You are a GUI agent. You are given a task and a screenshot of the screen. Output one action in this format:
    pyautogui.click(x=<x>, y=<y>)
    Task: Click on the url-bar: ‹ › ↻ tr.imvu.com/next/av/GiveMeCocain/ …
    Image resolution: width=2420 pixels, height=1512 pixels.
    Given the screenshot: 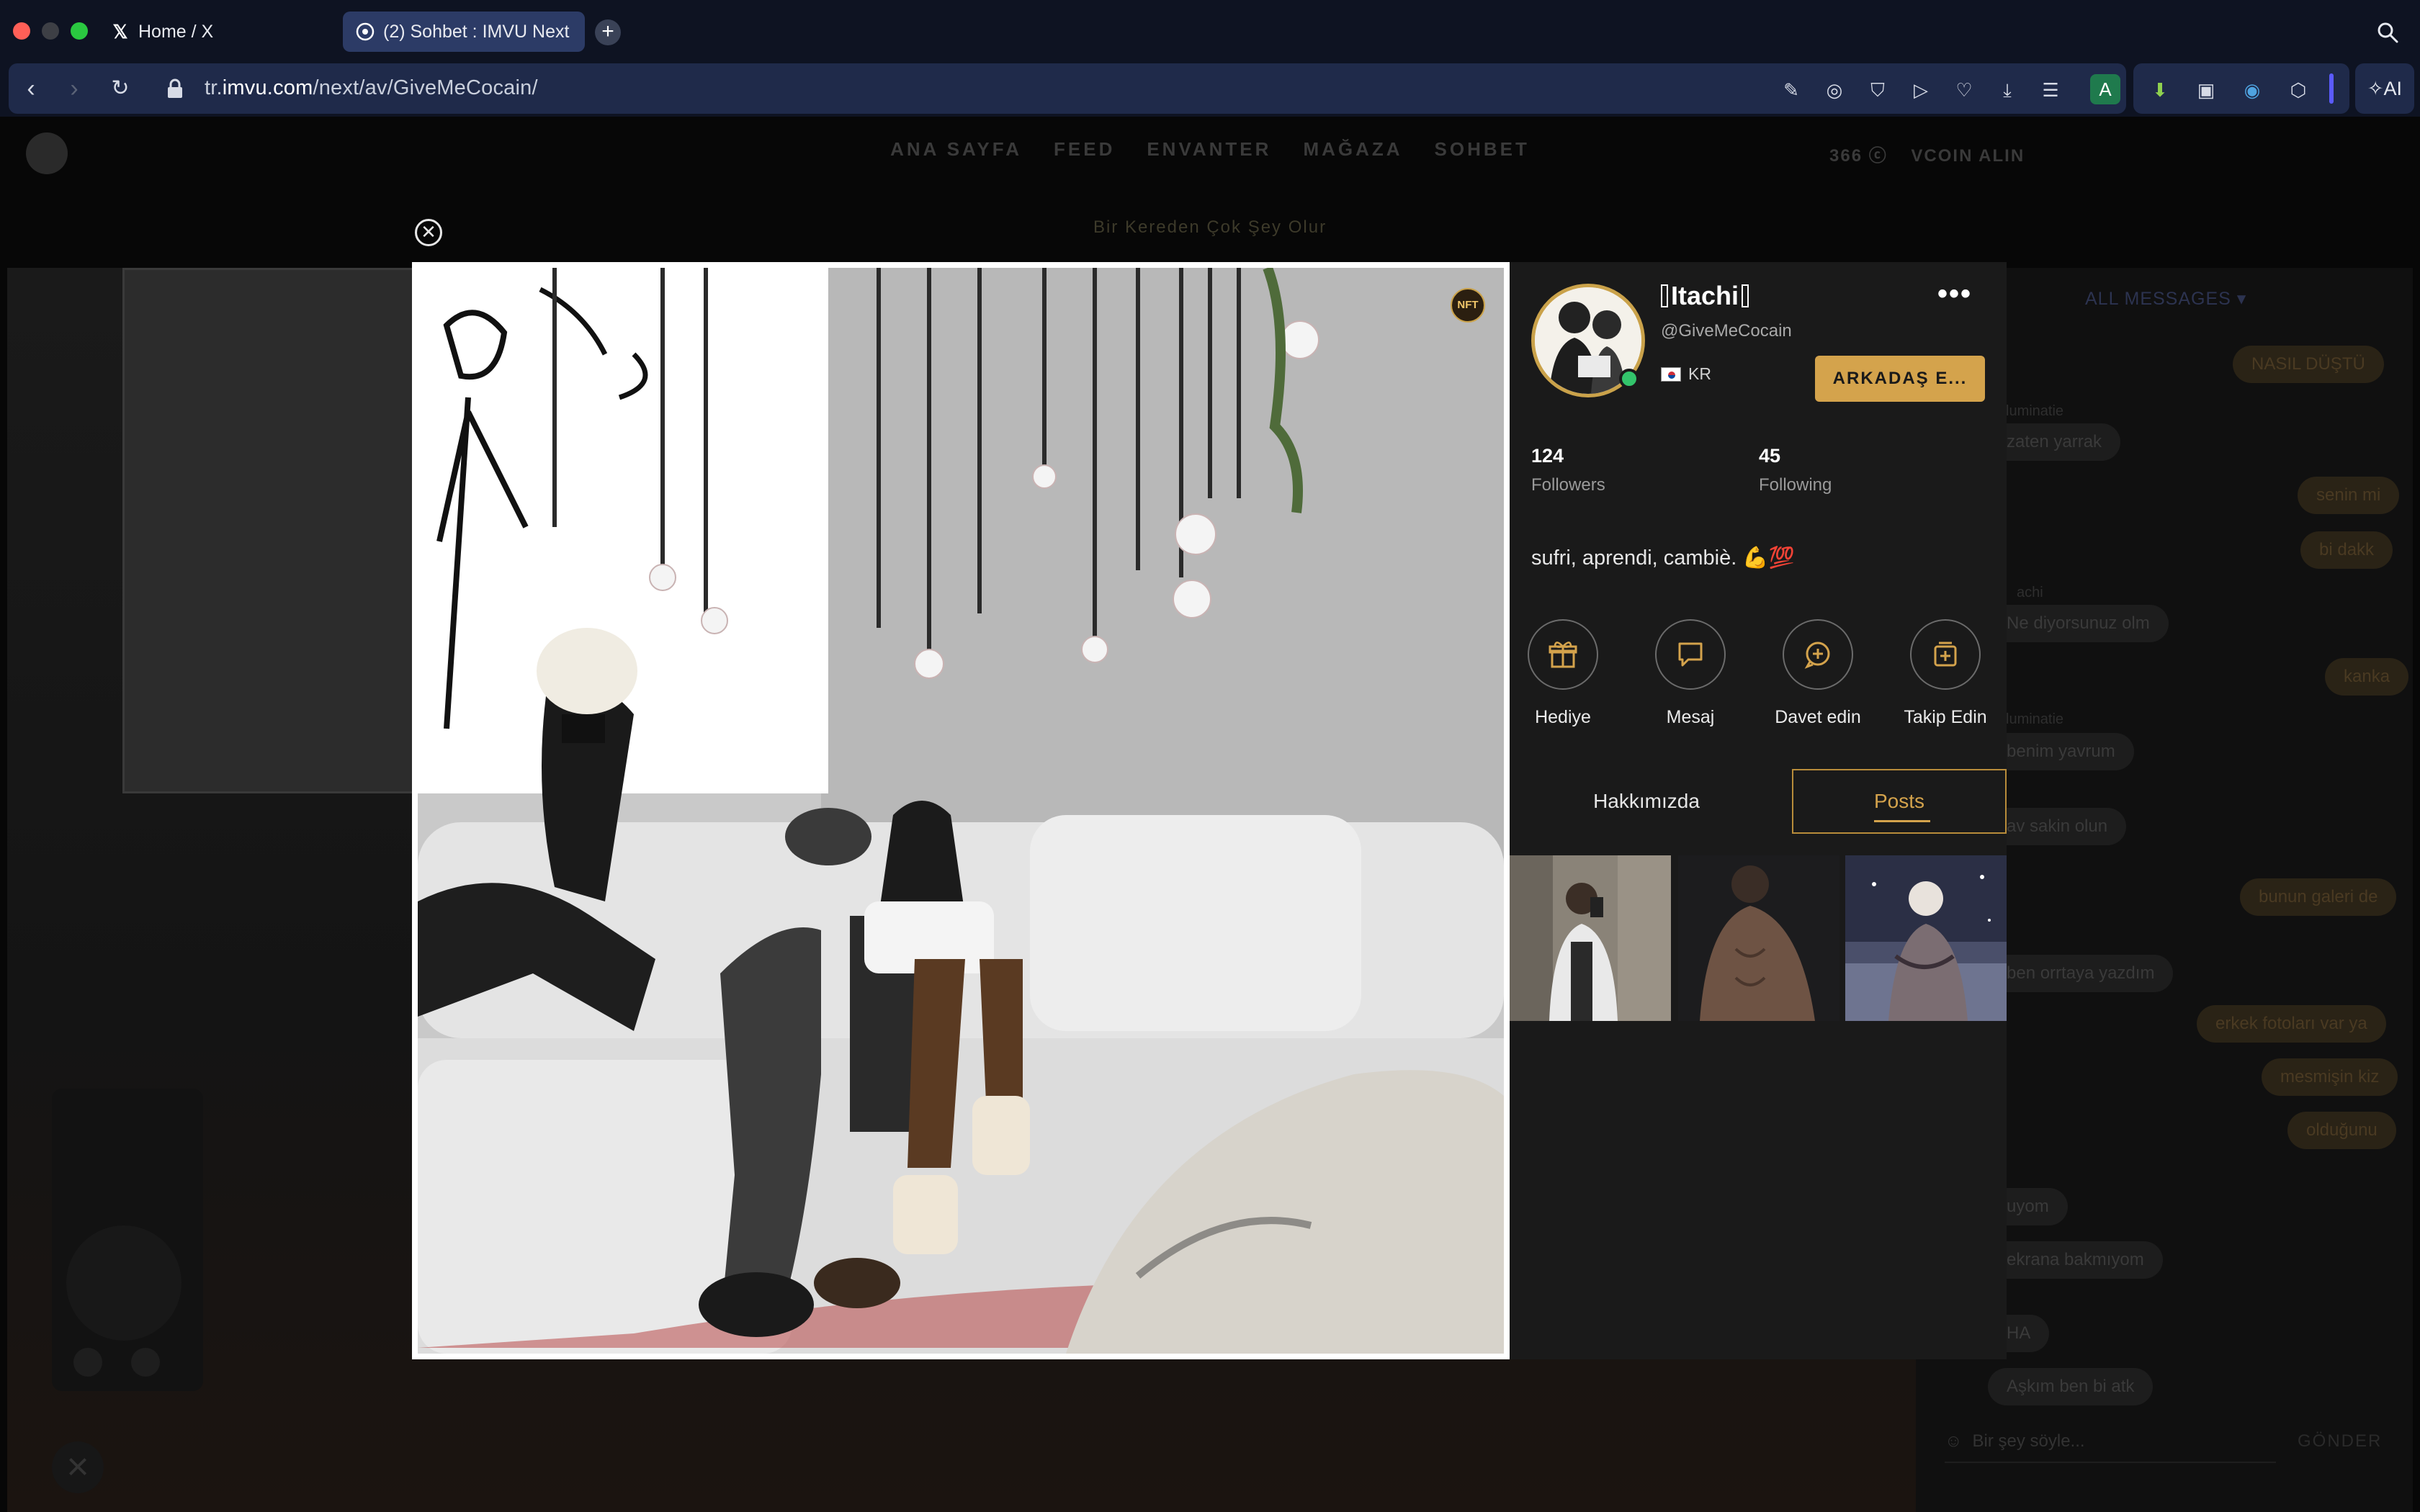 What is the action you would take?
    pyautogui.click(x=1067, y=88)
    